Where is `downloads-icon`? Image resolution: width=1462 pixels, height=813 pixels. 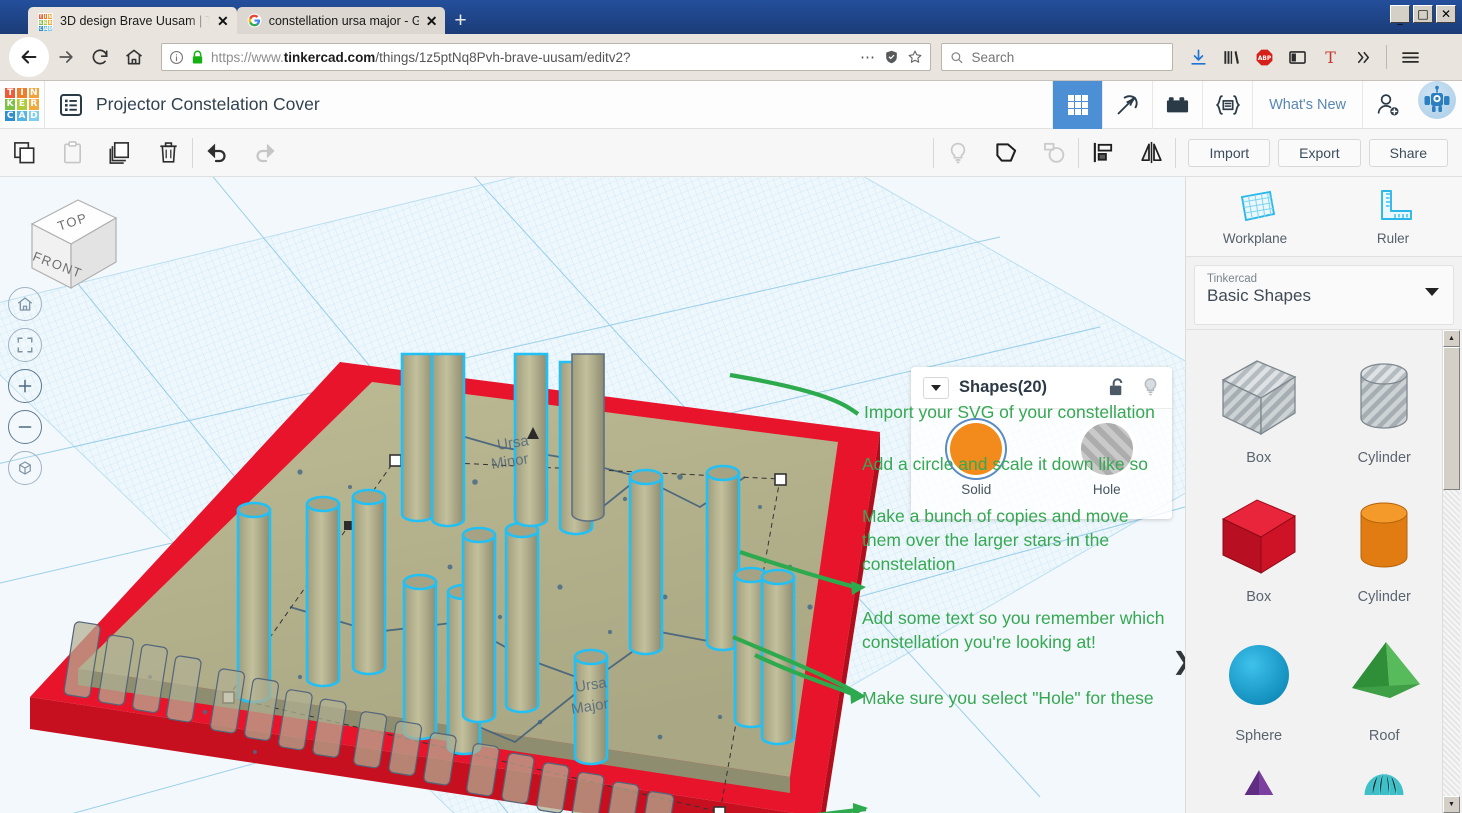 downloads-icon is located at coordinates (1198, 57).